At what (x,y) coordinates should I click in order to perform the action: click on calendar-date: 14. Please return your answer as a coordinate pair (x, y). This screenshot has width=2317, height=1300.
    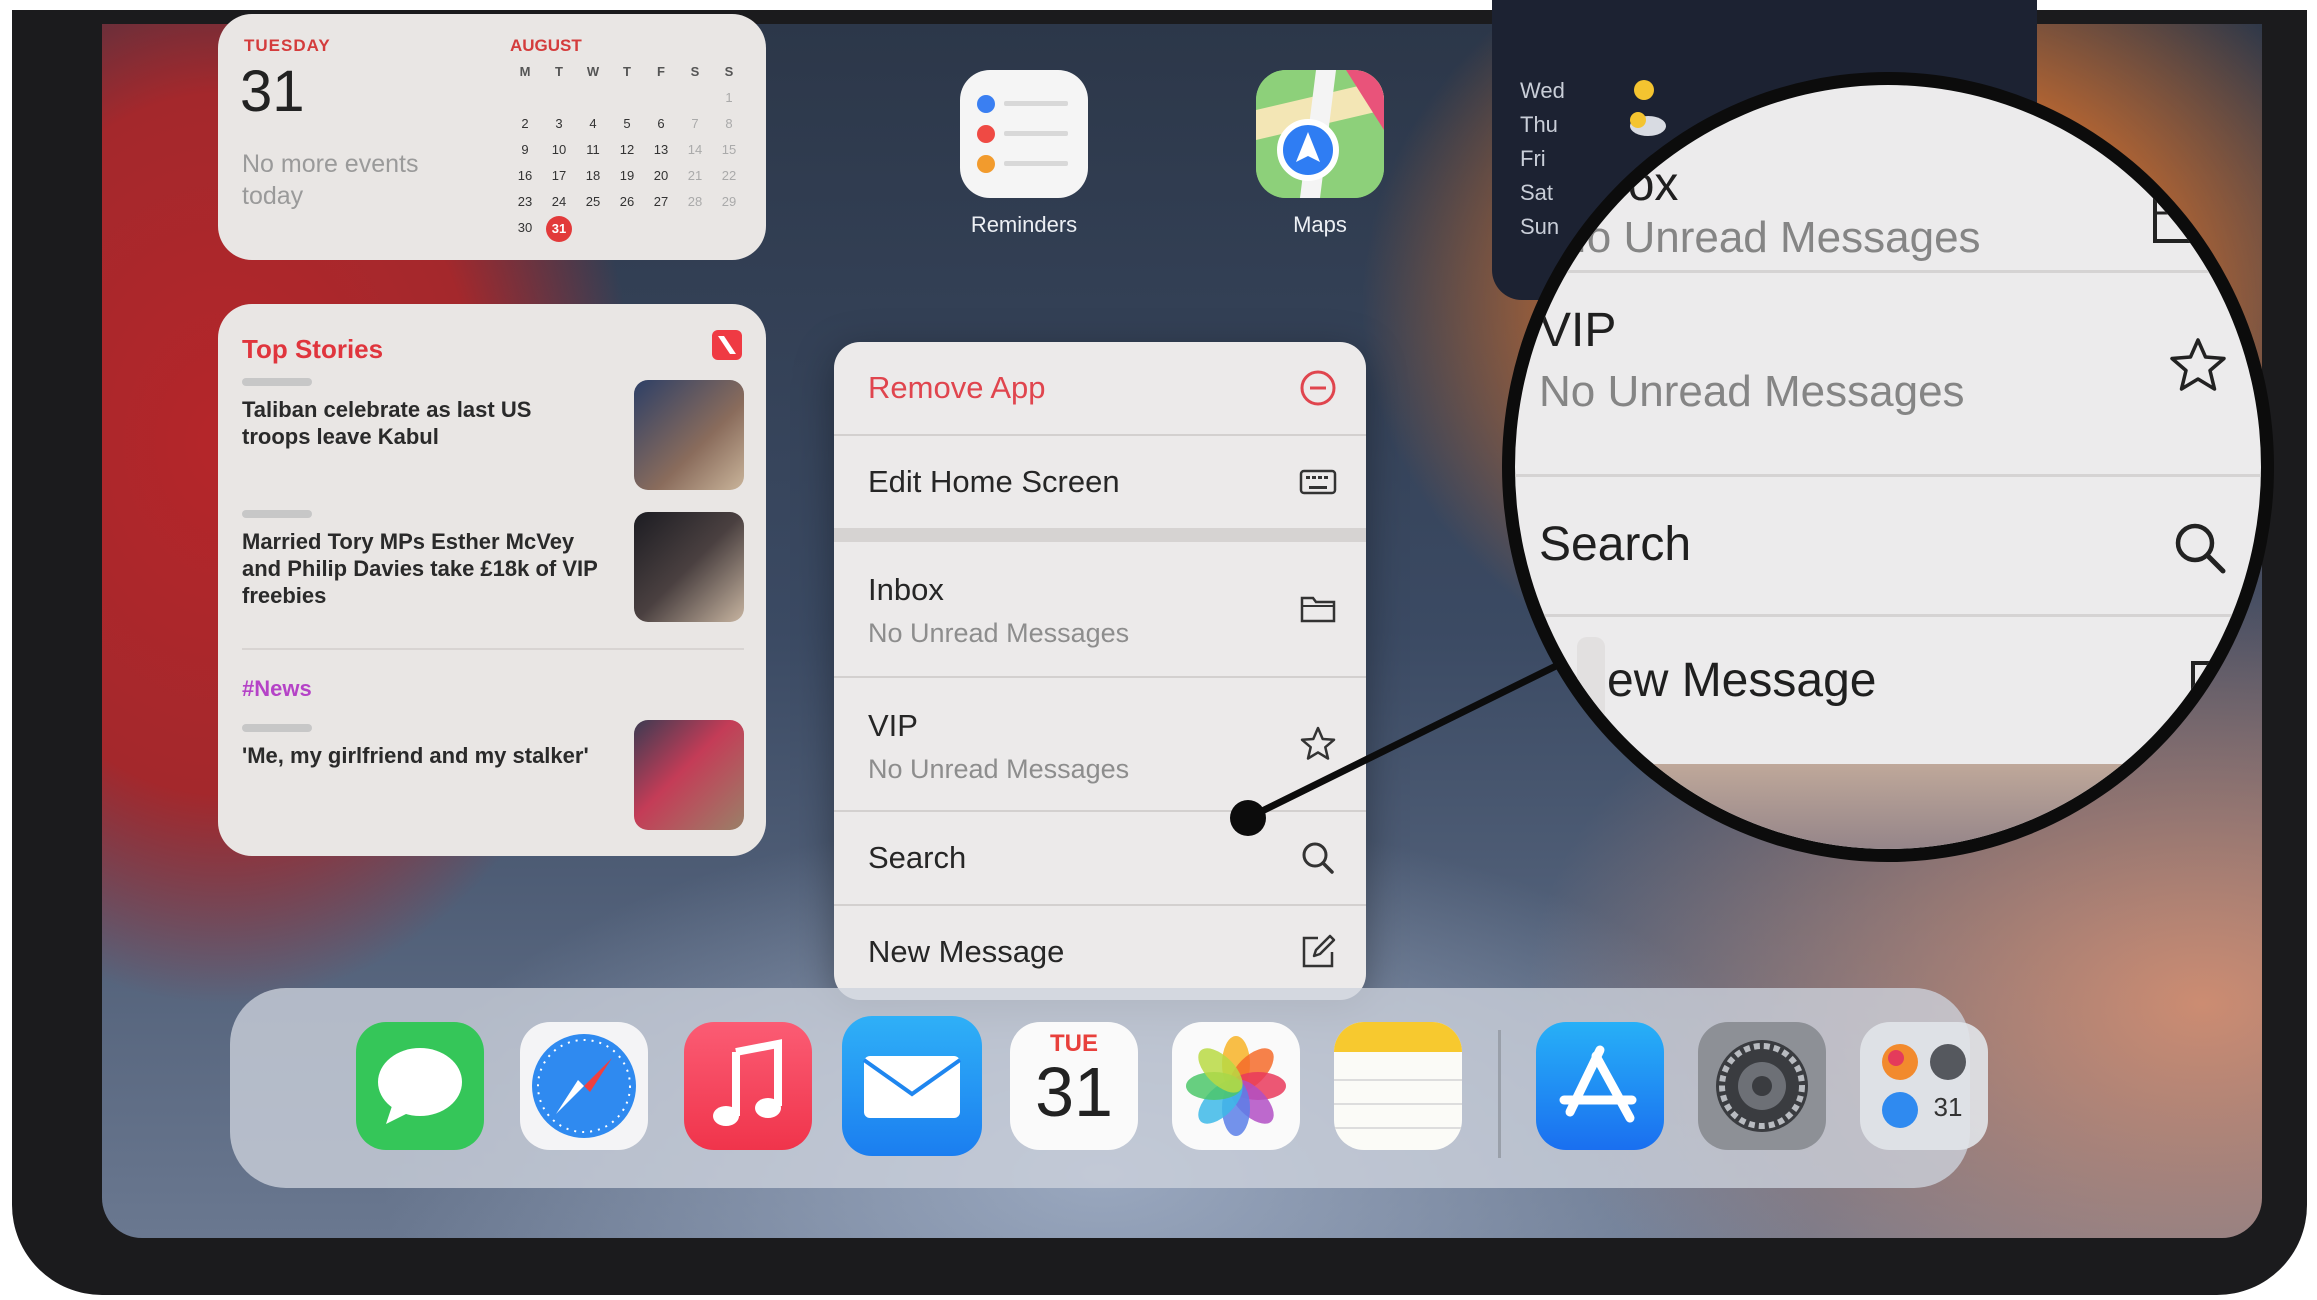
    Looking at the image, I should click on (695, 149).